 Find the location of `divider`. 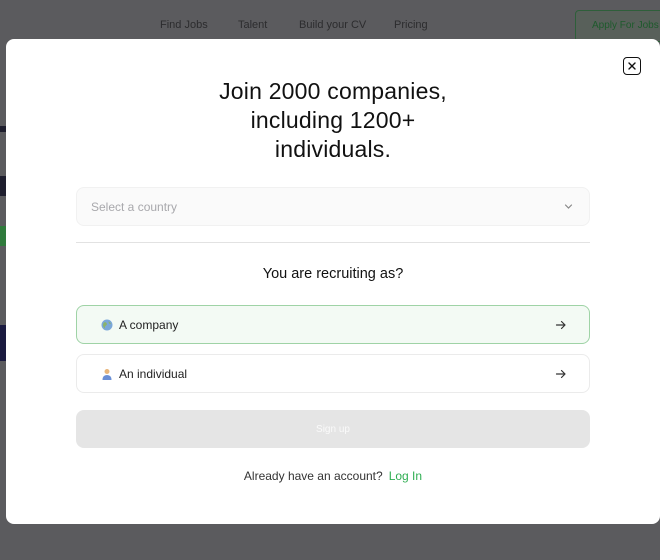

divider is located at coordinates (333, 242).